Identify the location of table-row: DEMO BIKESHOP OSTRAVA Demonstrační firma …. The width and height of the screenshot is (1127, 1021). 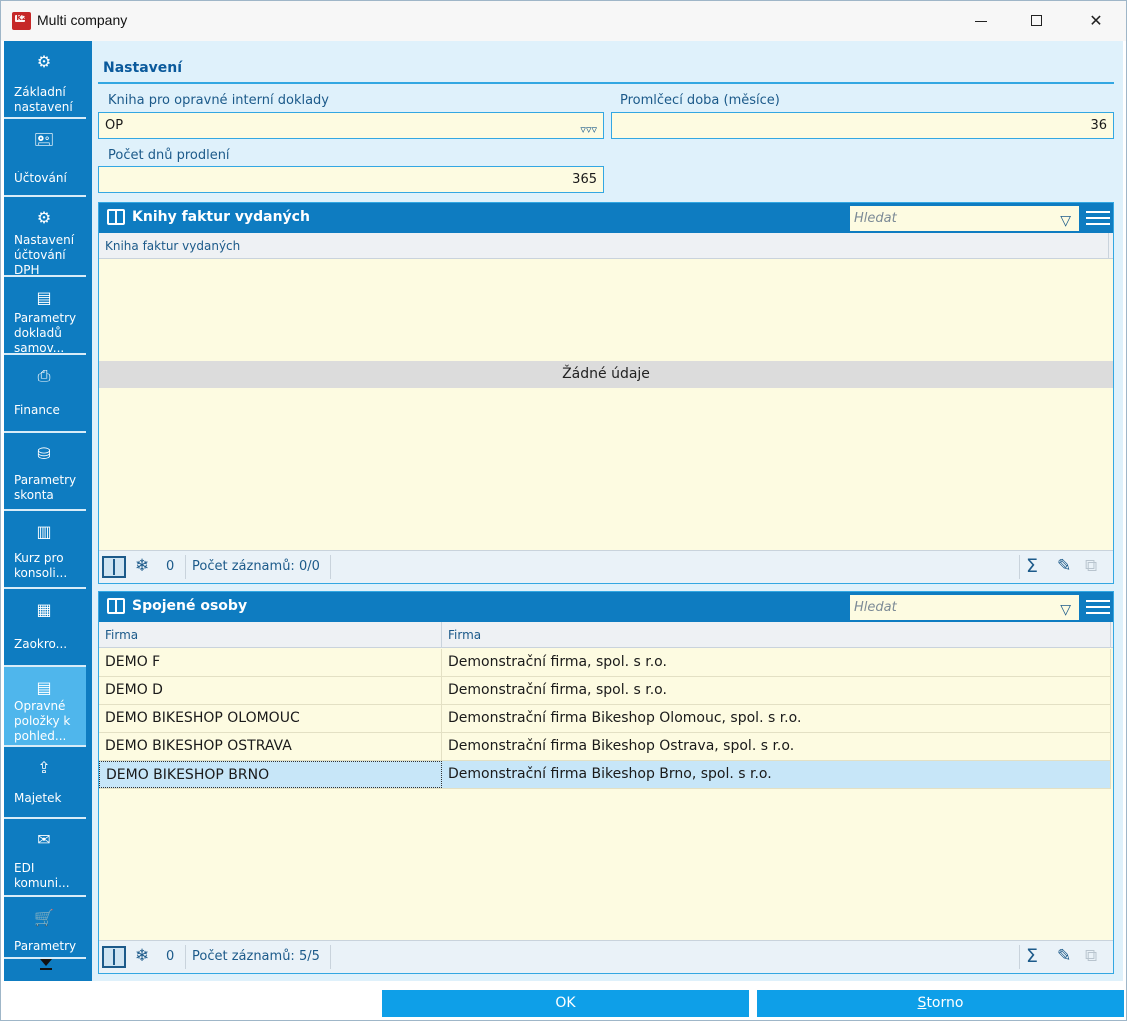
(605, 747).